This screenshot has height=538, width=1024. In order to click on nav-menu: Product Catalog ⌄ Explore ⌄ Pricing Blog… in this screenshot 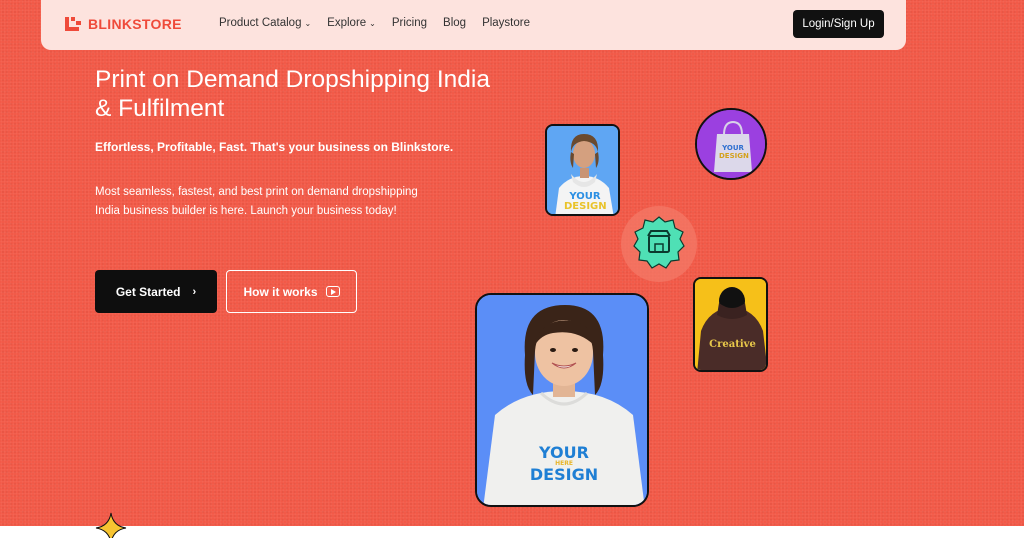, I will do `click(382, 23)`.